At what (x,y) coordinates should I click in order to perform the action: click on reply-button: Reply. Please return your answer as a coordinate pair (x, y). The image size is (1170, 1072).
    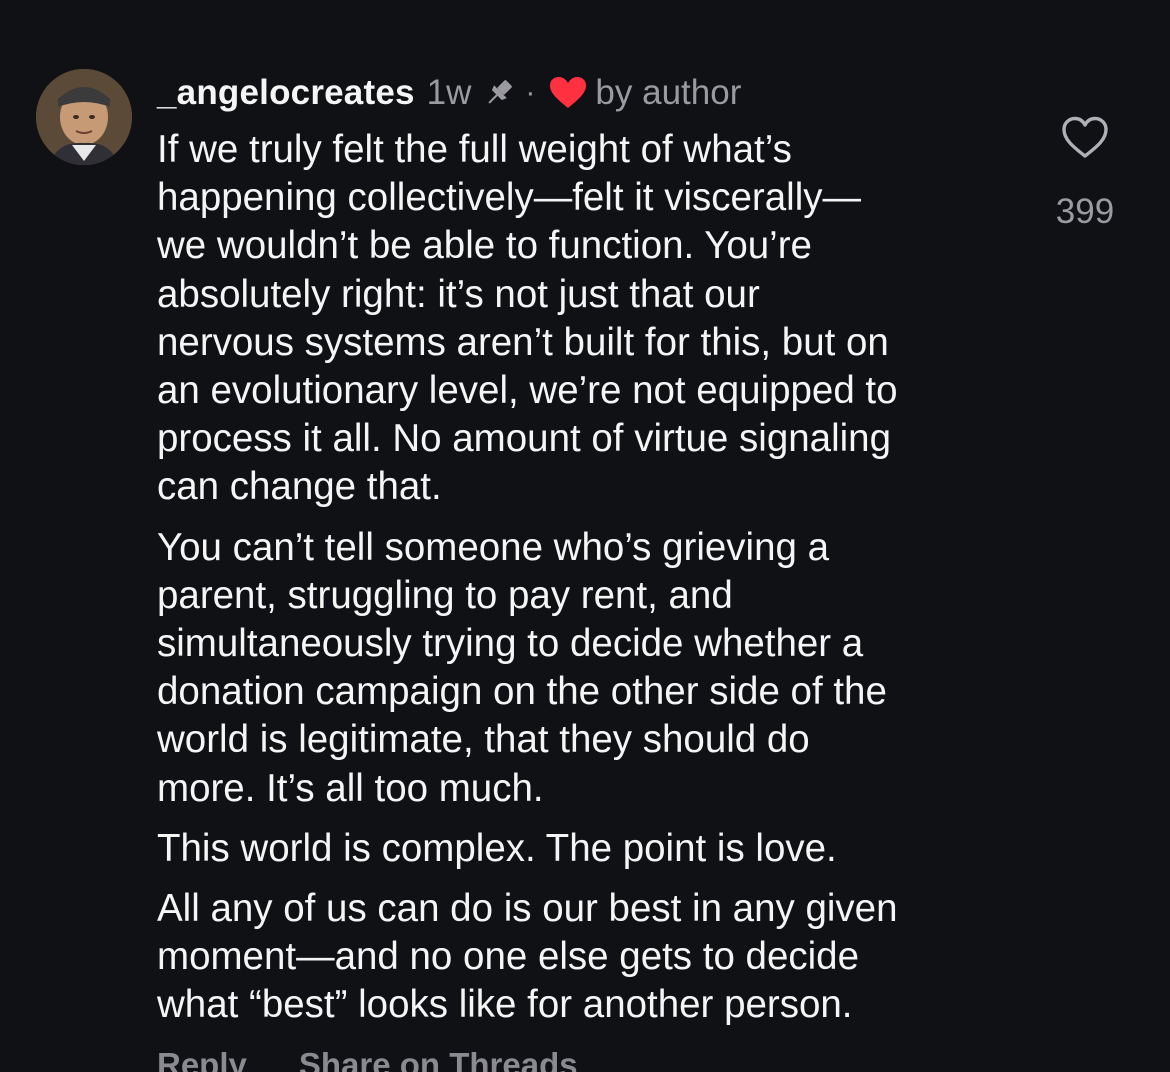
    Looking at the image, I should click on (202, 1059).